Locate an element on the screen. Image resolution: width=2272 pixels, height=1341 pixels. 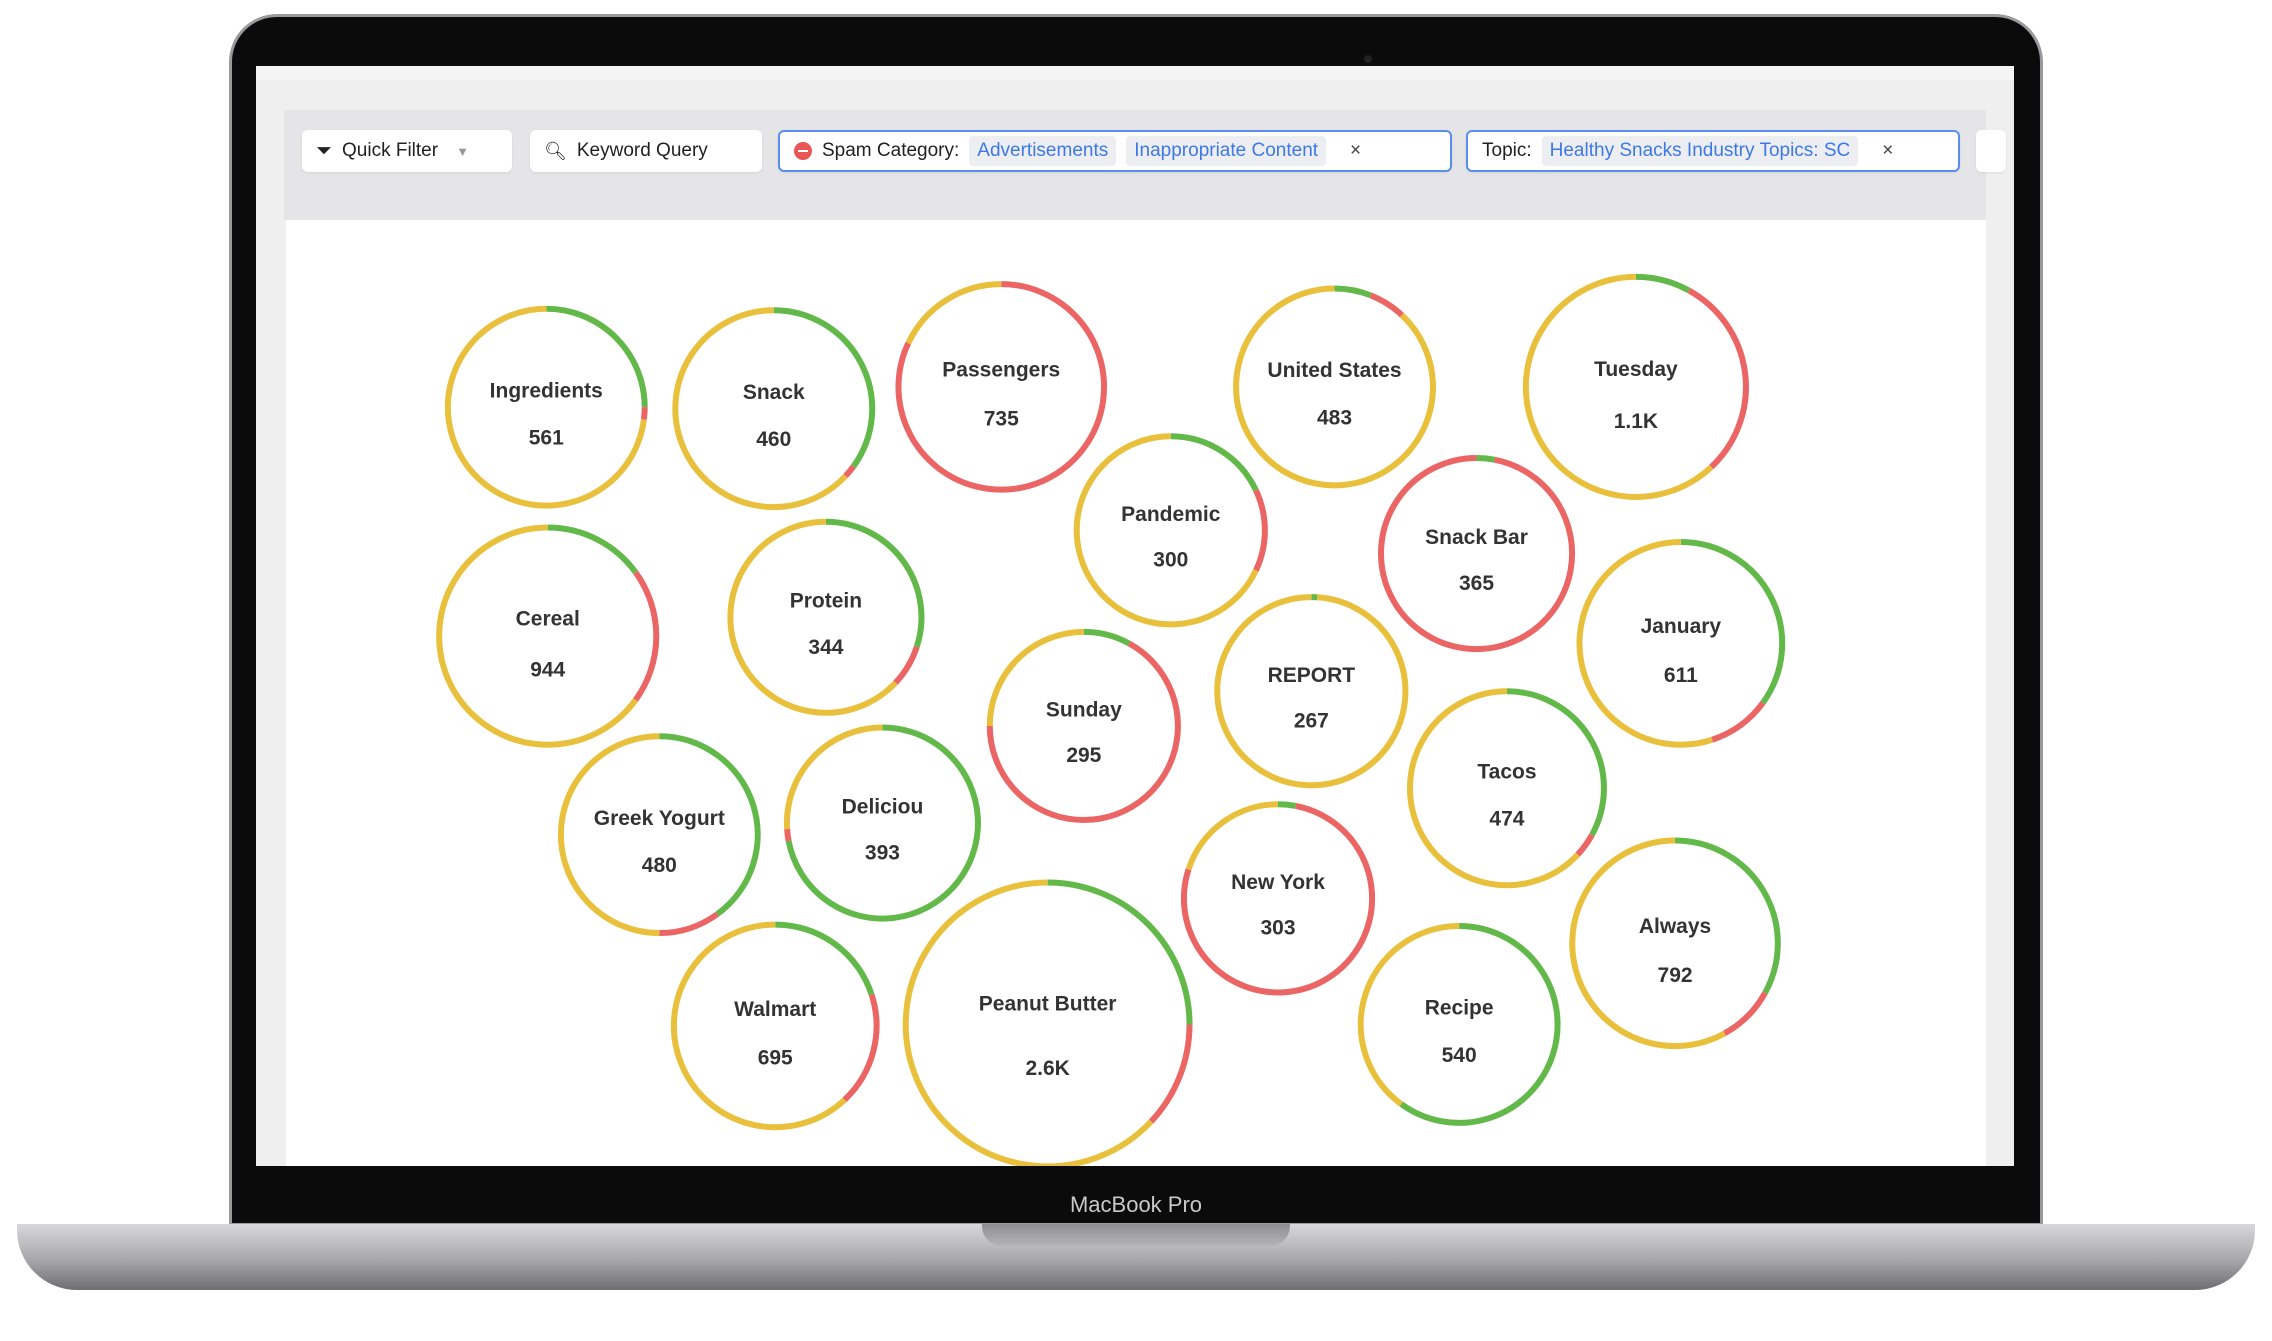
bubble-label: Peanut Butter is located at coordinates (1048, 1003).